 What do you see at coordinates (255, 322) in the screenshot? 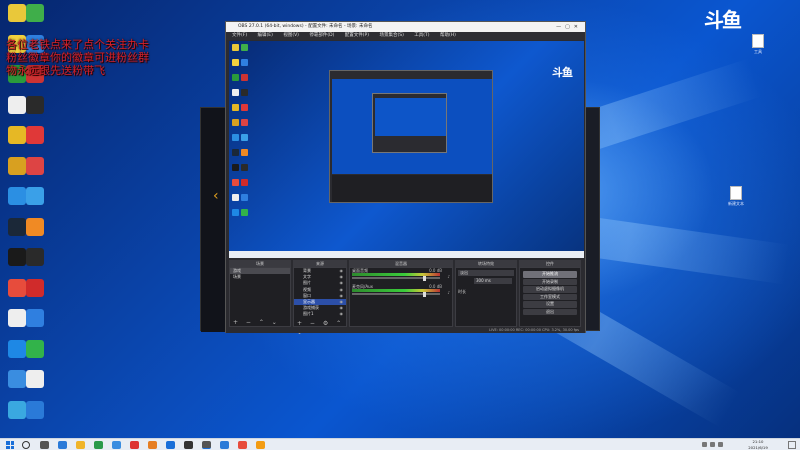
I see `scenes-toolbar: + − ⌃ ⌄` at bounding box center [255, 322].